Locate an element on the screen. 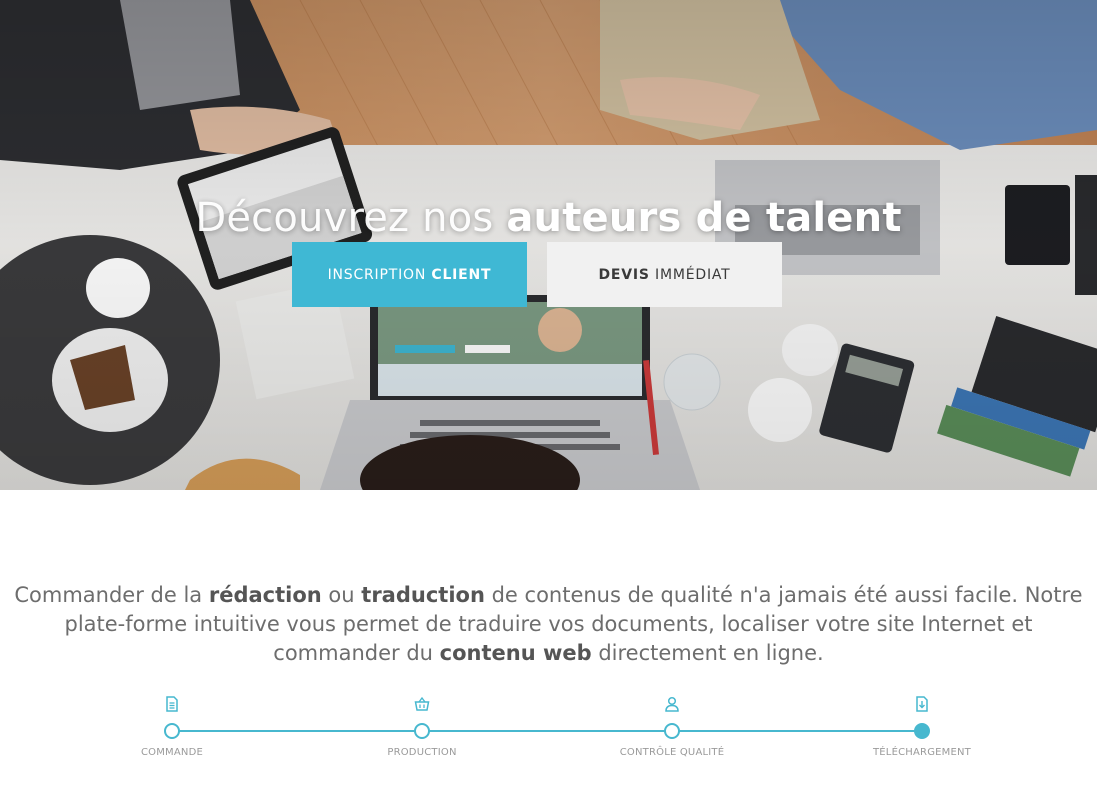 Image resolution: width=1097 pixels, height=787 pixels. intro-highlight-traduction: traduction is located at coordinates (423, 595).